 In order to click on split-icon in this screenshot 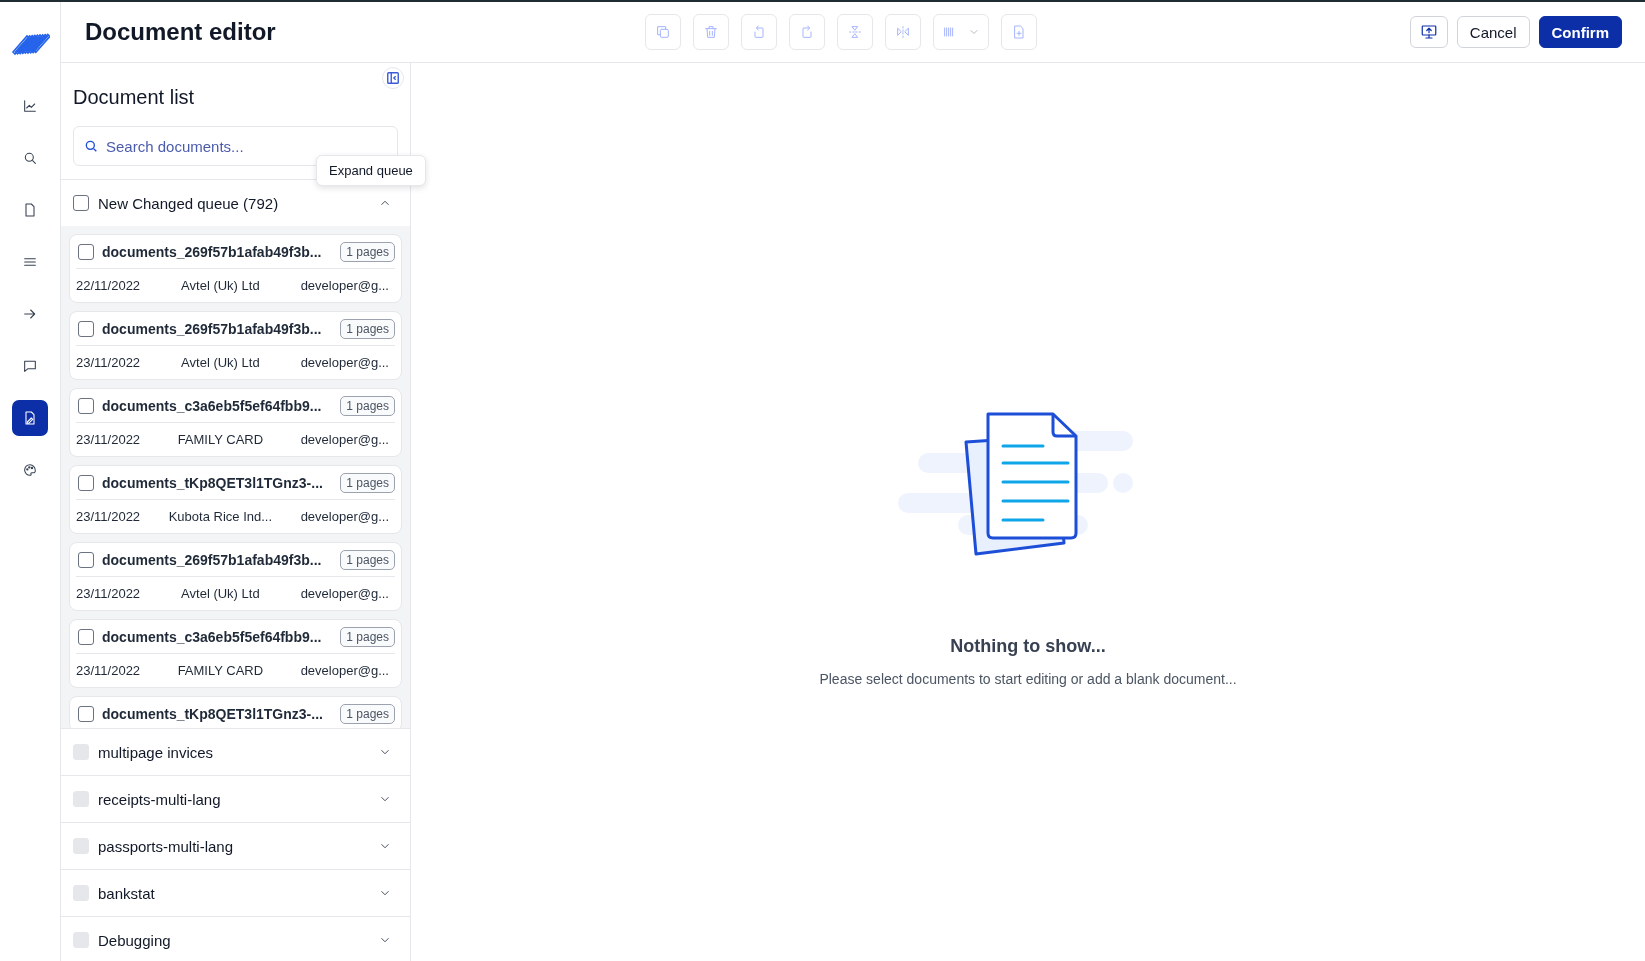, I will do `click(855, 32)`.